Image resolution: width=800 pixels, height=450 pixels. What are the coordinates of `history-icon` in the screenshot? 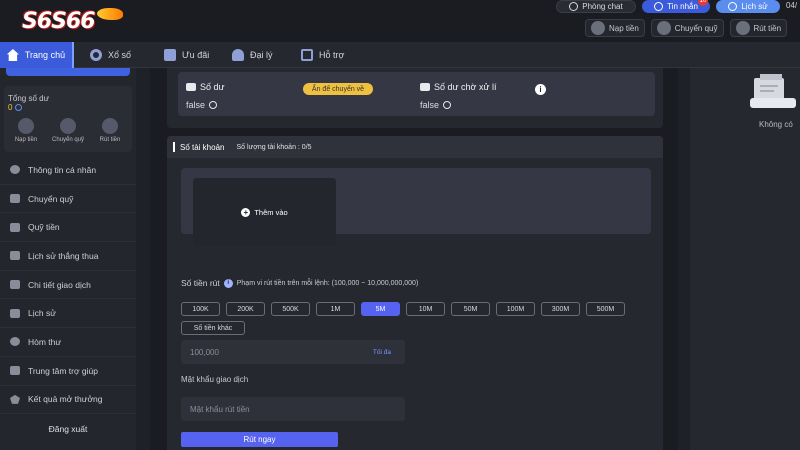 It's located at (15, 313).